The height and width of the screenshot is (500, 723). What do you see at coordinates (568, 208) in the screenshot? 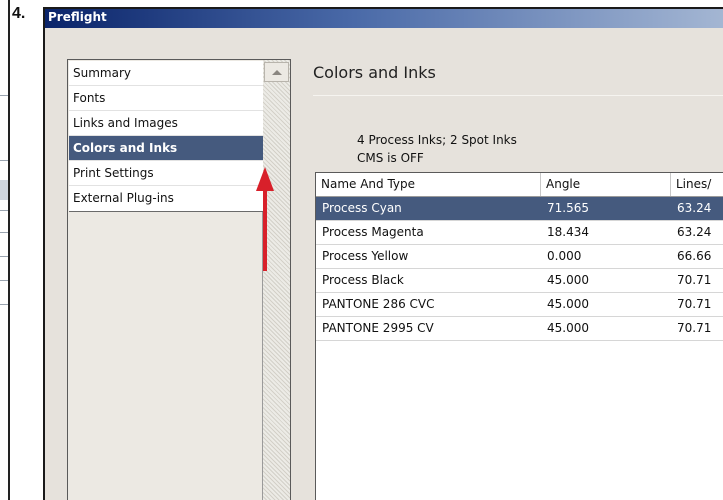
I see `cell-angle: 71.565` at bounding box center [568, 208].